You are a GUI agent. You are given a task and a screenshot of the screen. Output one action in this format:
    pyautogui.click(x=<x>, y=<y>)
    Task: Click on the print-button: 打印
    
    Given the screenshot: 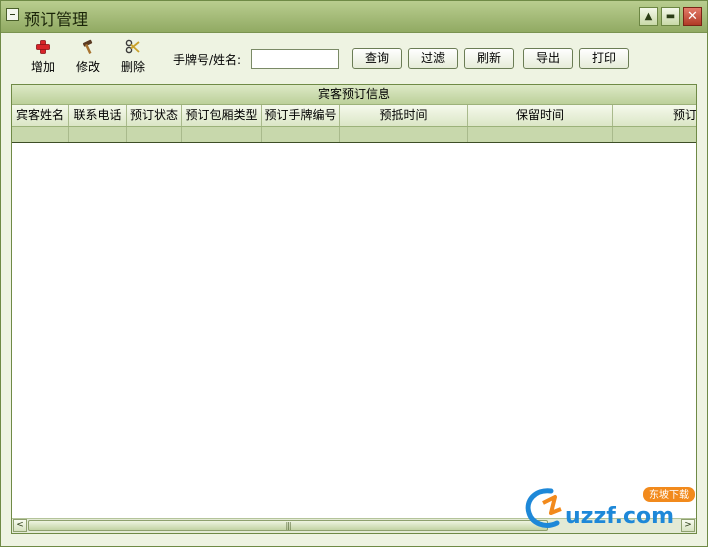 What is the action you would take?
    pyautogui.click(x=604, y=58)
    